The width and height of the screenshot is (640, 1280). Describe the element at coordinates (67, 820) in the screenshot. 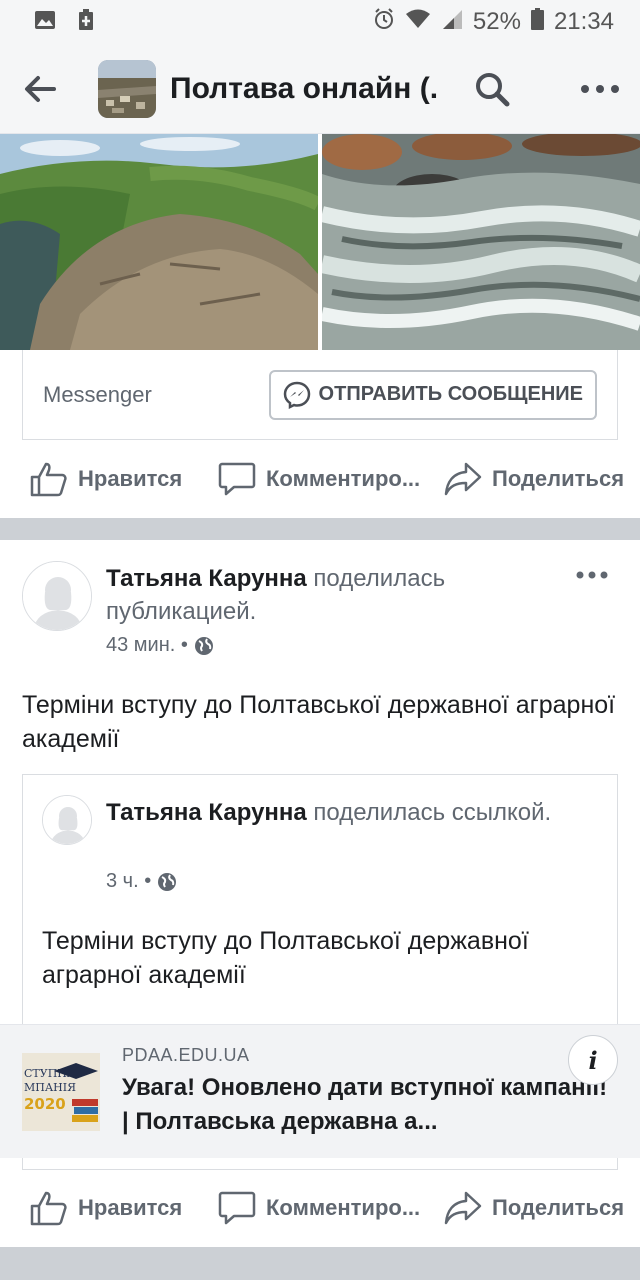

I see `shared-author-avatar` at that location.